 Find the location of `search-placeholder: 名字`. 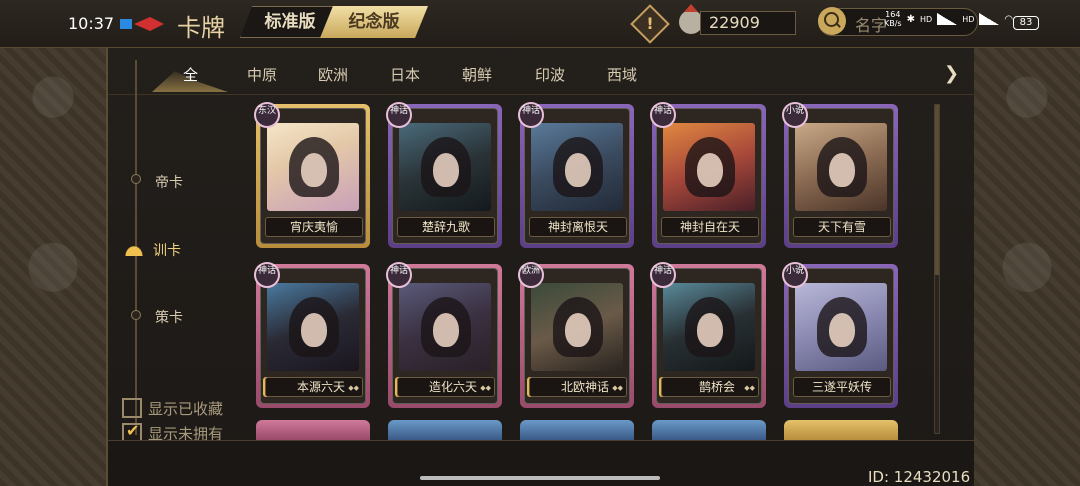

search-placeholder: 名字 is located at coordinates (871, 25).